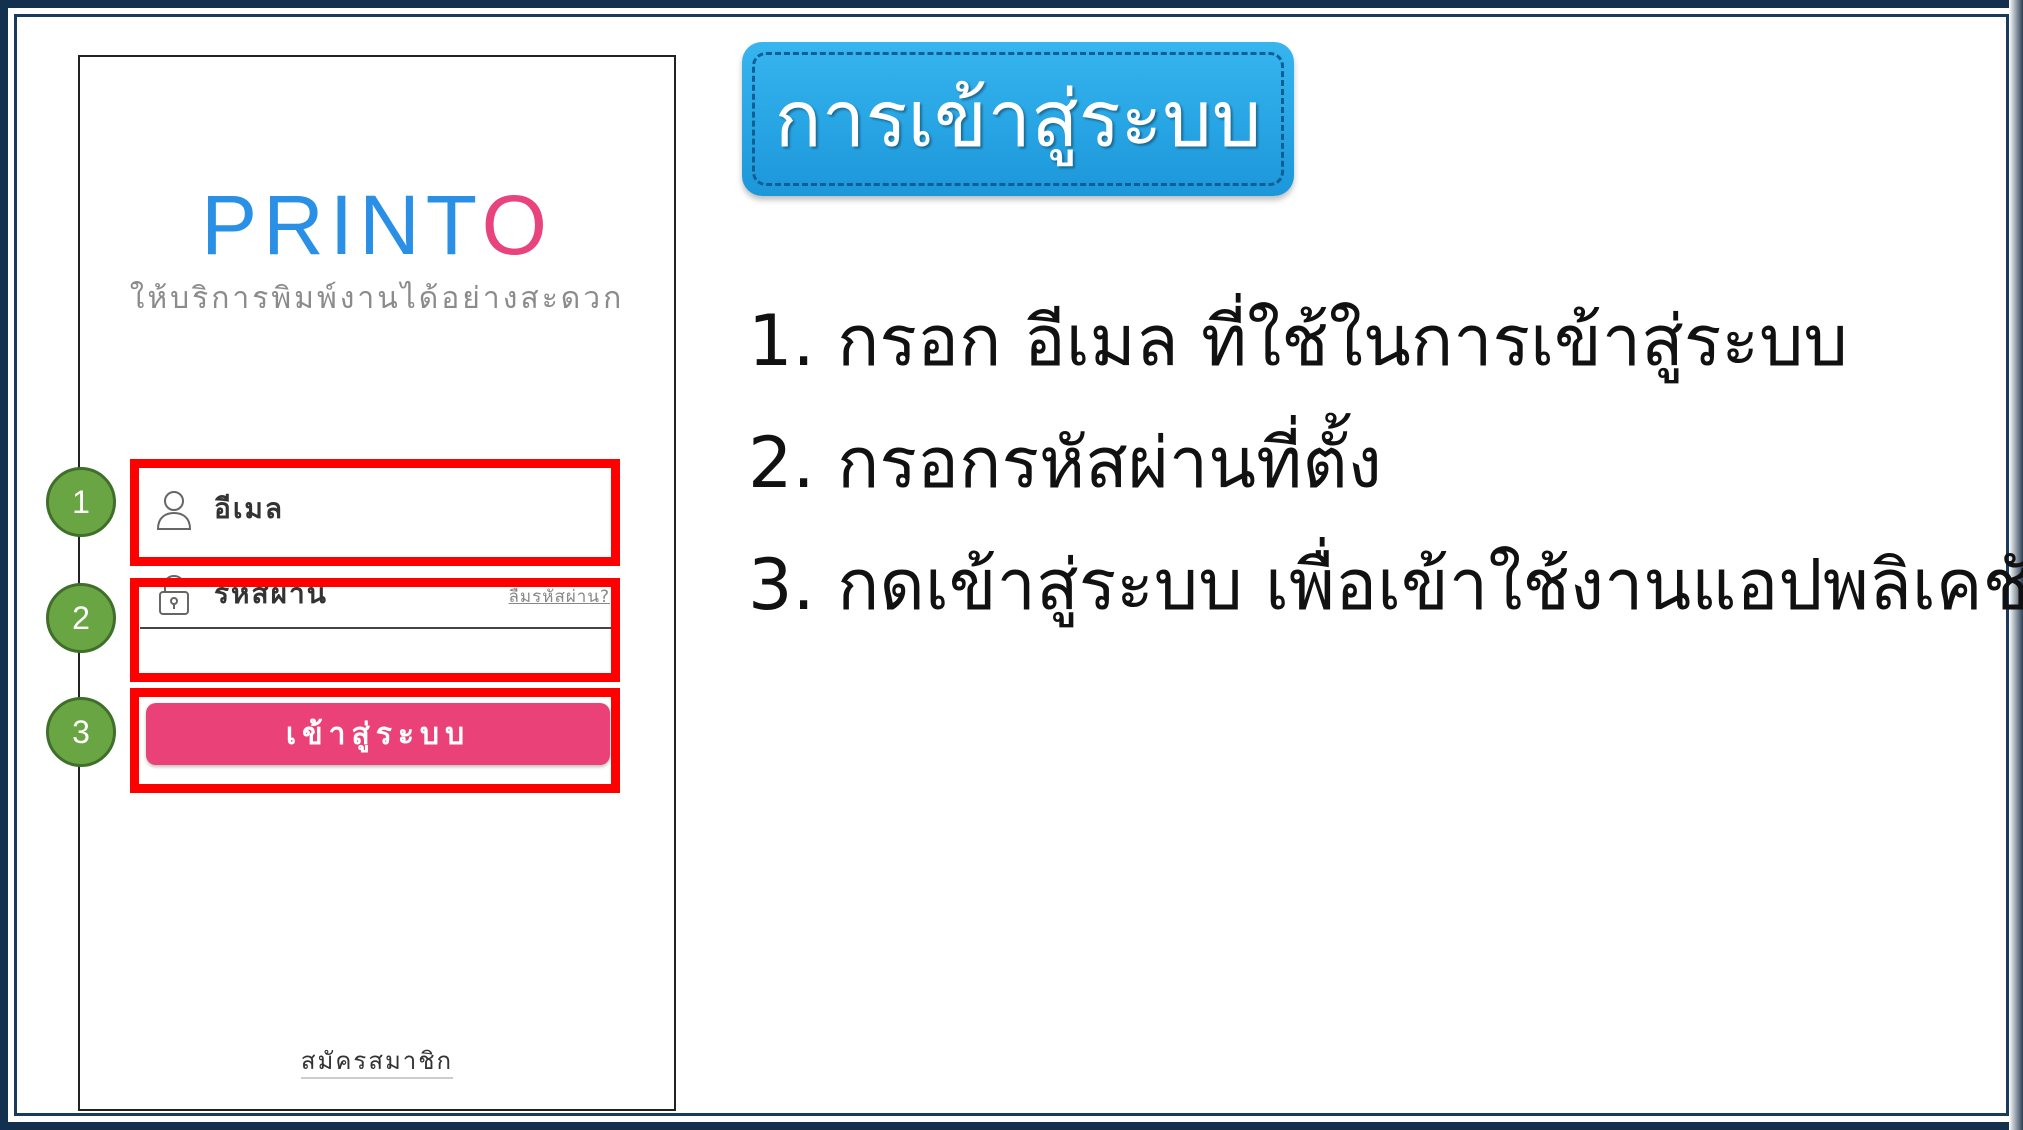 This screenshot has height=1130, width=2023. Describe the element at coordinates (375, 630) in the screenshot. I see `highlight-box-password` at that location.